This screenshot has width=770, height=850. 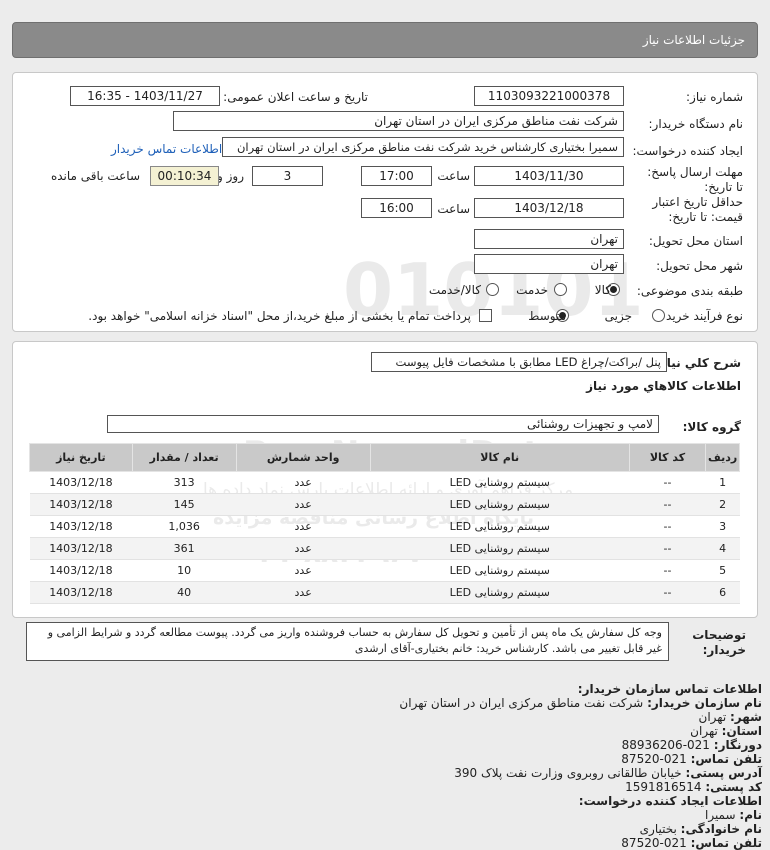 I want to click on creator-family: نام خانوادگی: بختیاری, so click(x=700, y=829).